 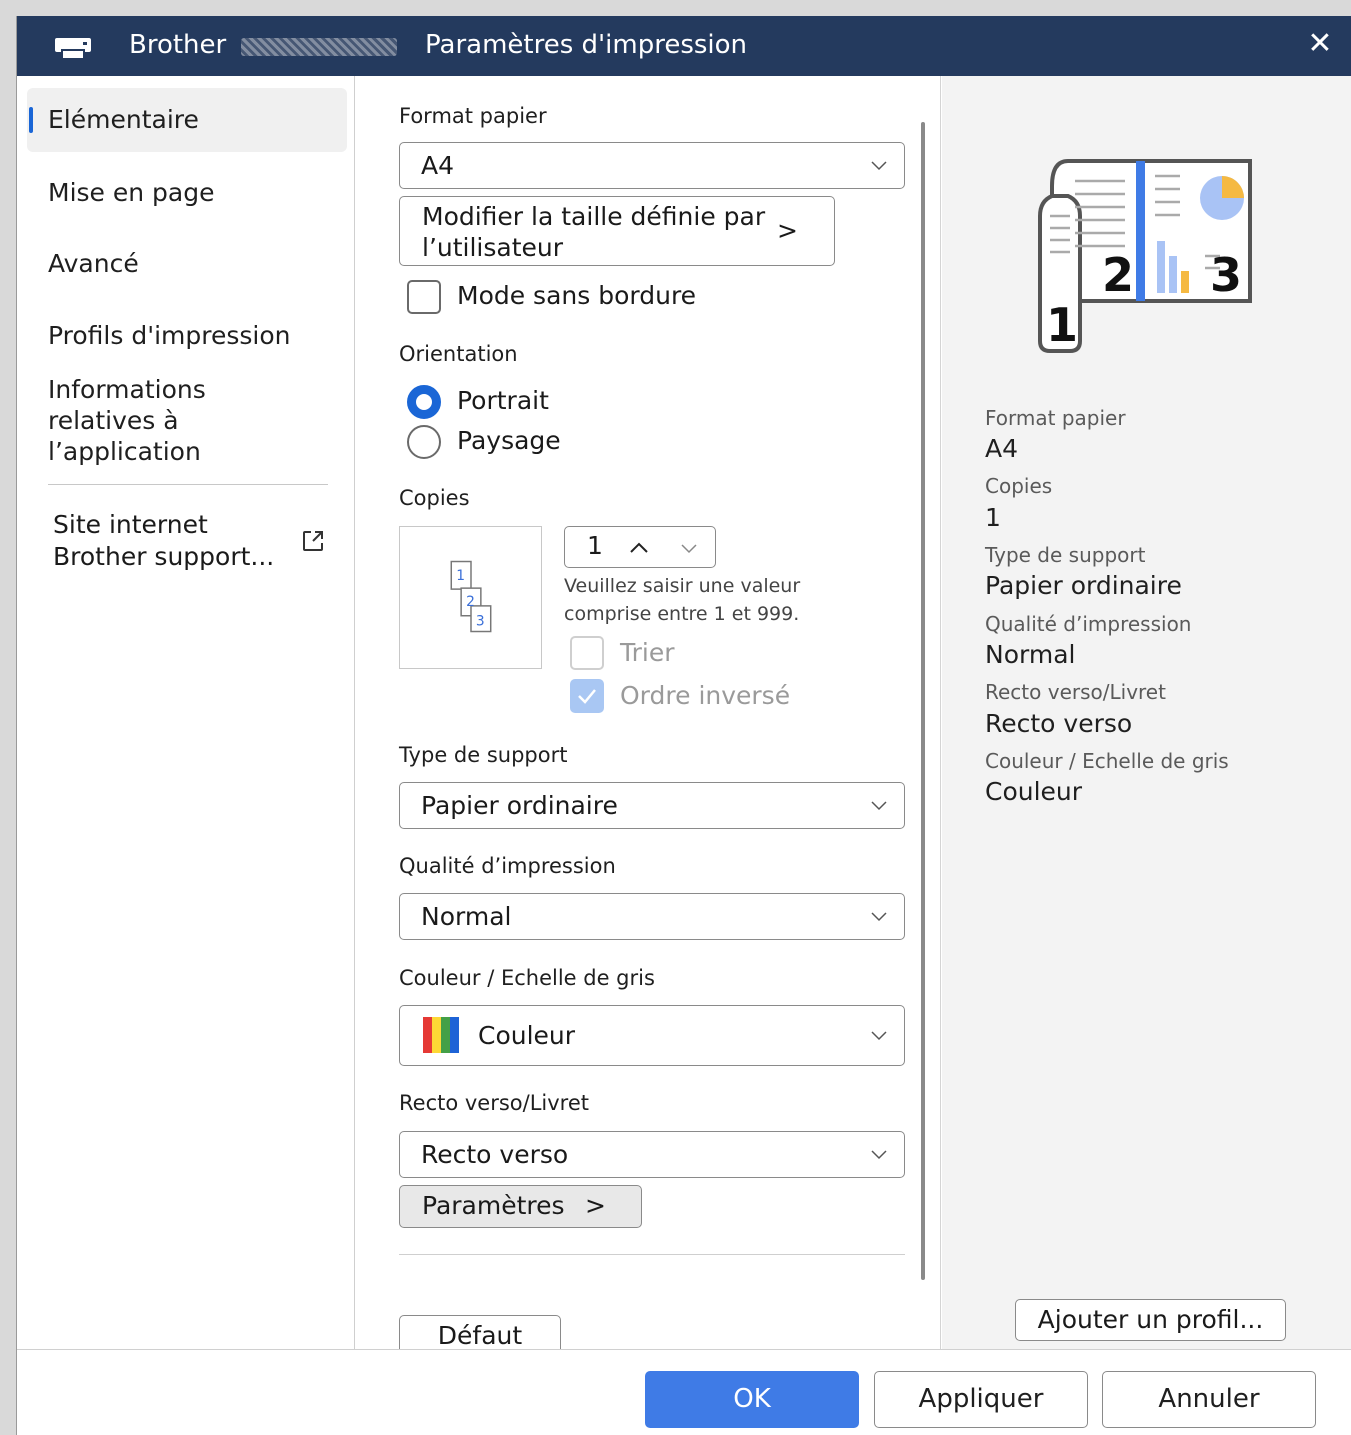 I want to click on summary-label: Type de support, so click(x=1065, y=555).